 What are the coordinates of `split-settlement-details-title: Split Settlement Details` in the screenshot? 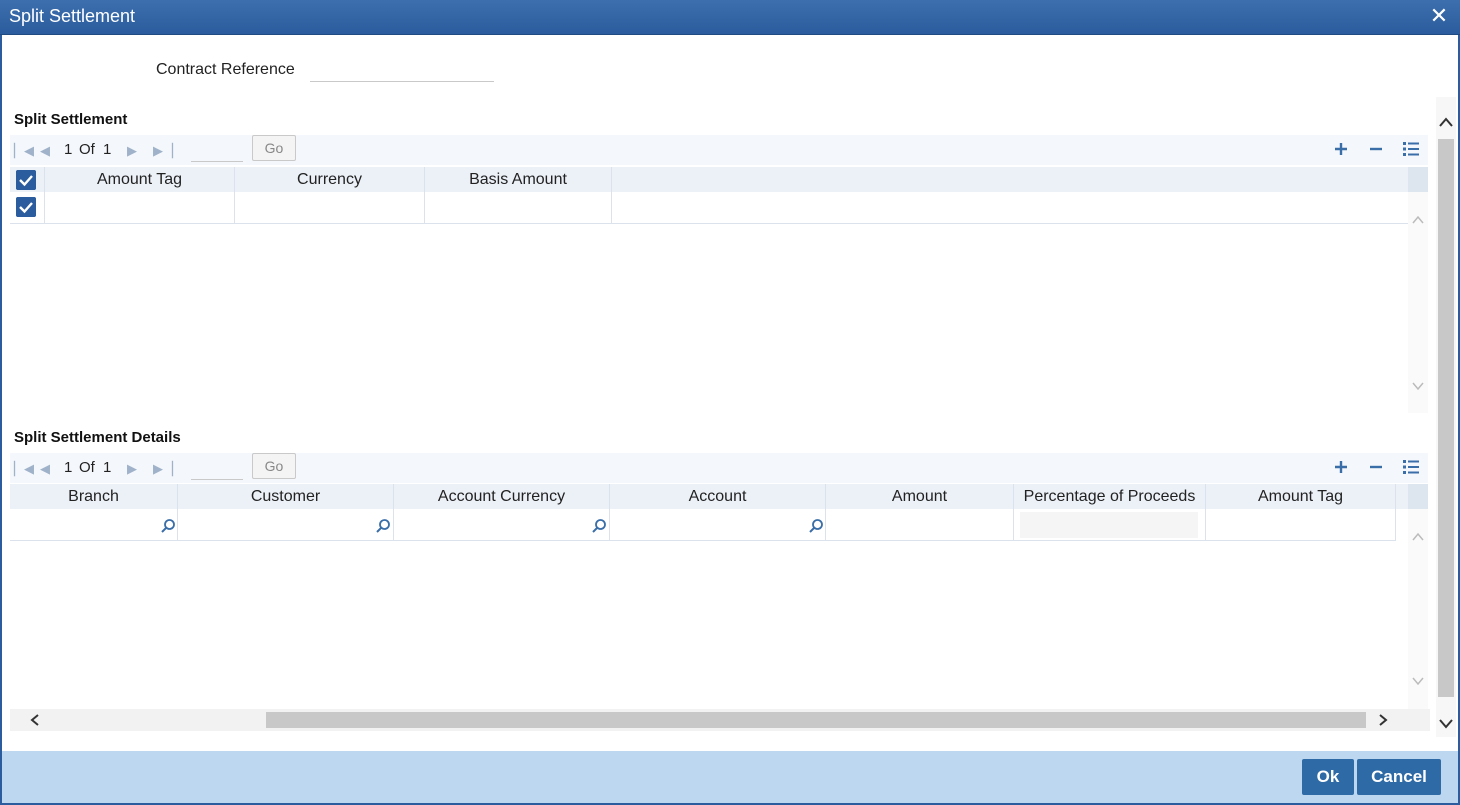 It's located at (97, 437).